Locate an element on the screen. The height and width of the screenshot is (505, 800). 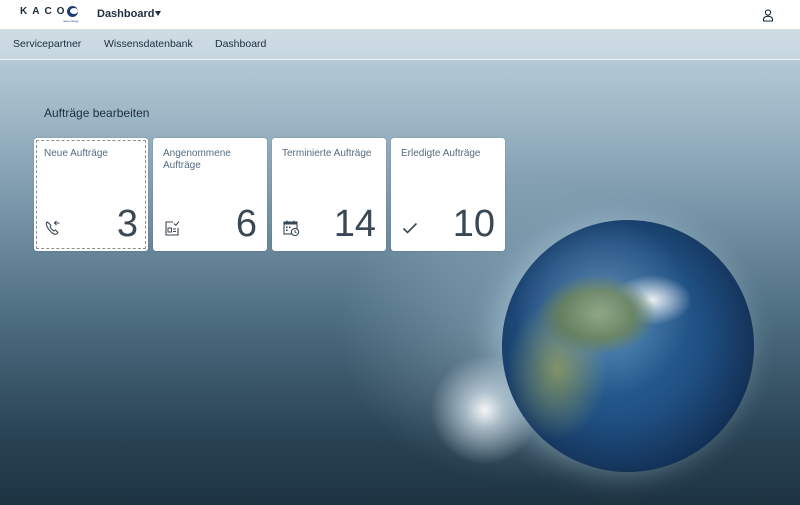
tile-title: Erledigte Aufträge is located at coordinates (441, 153).